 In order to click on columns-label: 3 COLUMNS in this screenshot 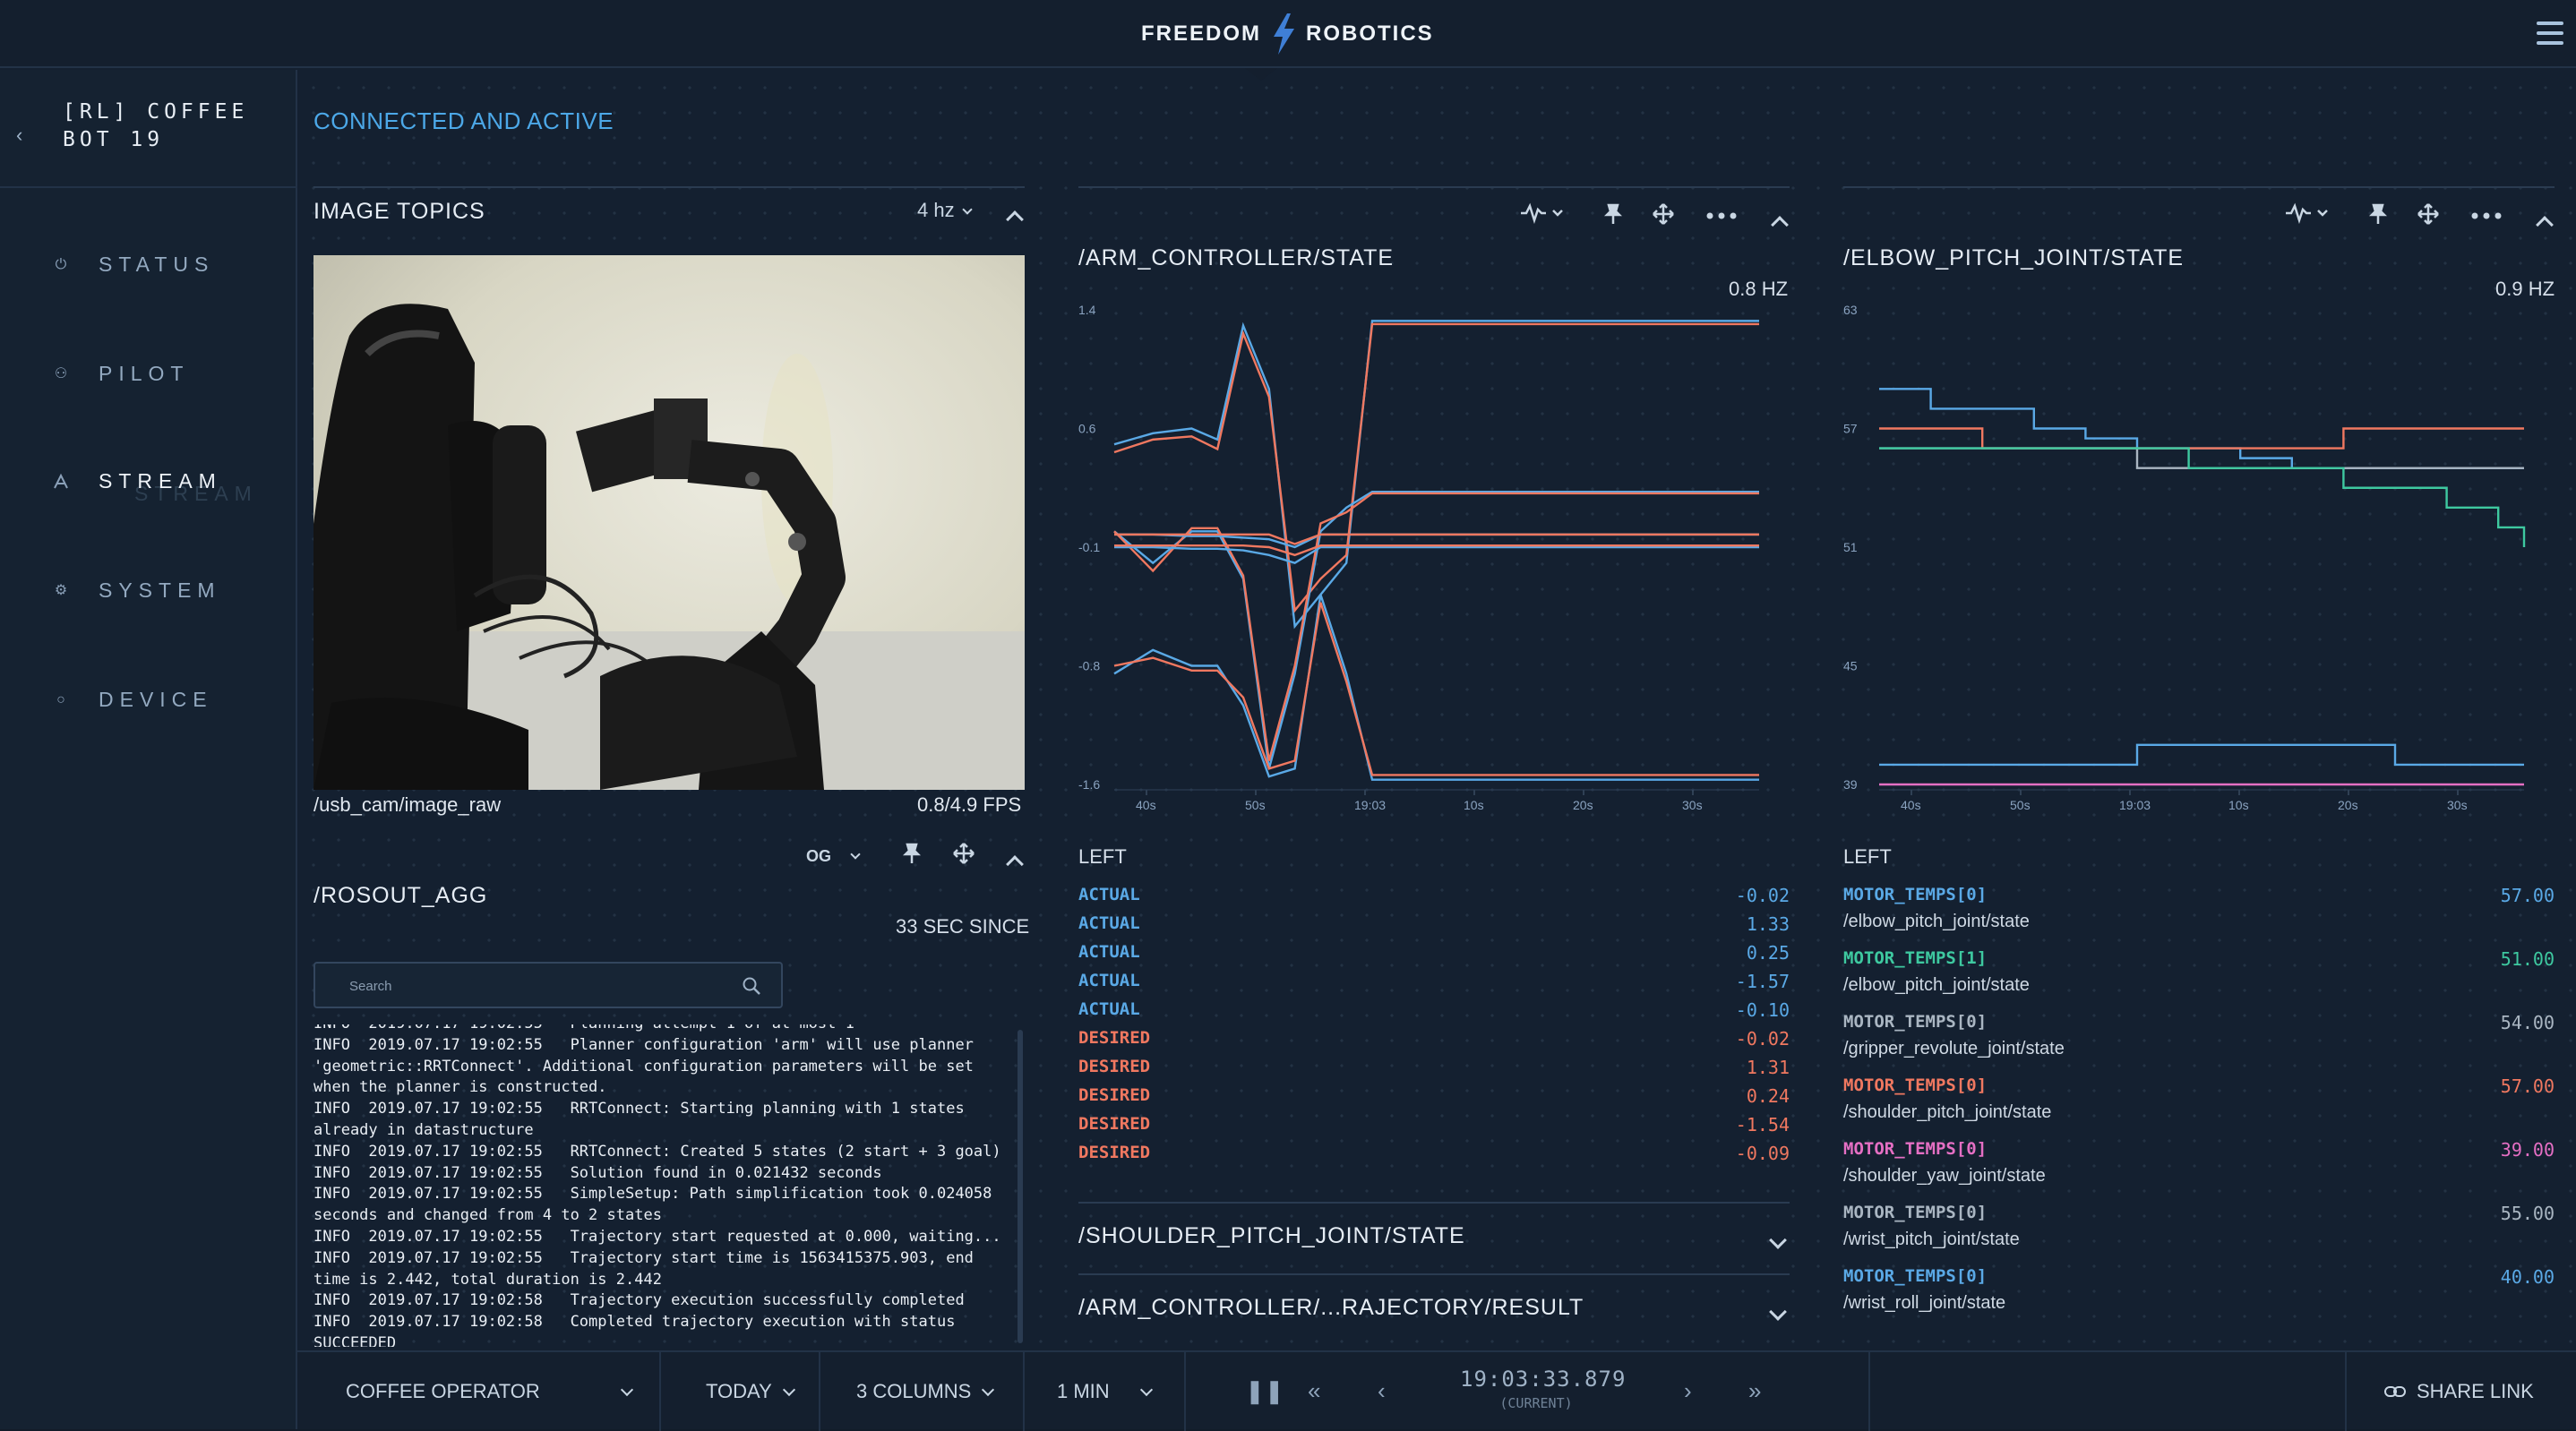, I will do `click(914, 1391)`.